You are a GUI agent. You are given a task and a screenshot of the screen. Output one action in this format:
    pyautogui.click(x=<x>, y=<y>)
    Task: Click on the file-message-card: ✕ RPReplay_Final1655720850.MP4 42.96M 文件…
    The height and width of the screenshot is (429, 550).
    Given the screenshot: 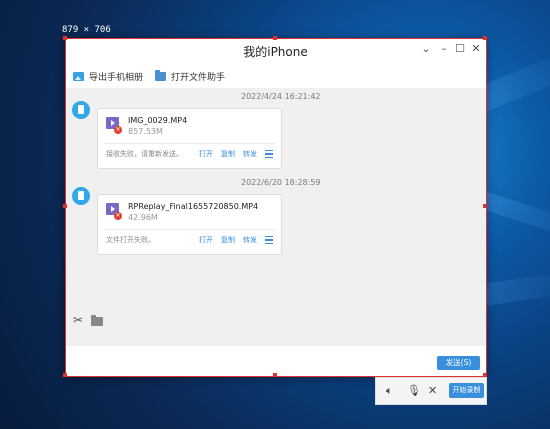 What is the action you would take?
    pyautogui.click(x=189, y=224)
    